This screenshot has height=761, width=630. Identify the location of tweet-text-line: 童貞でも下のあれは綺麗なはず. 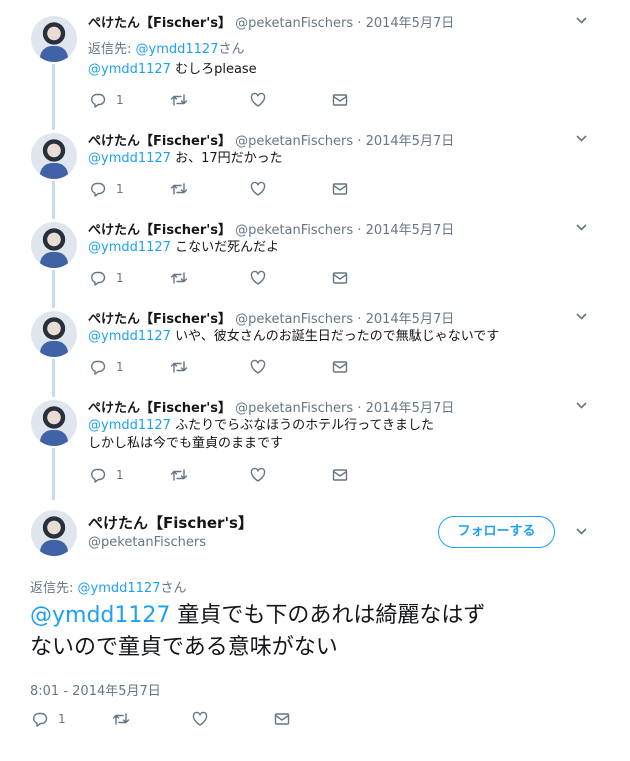
(328, 615).